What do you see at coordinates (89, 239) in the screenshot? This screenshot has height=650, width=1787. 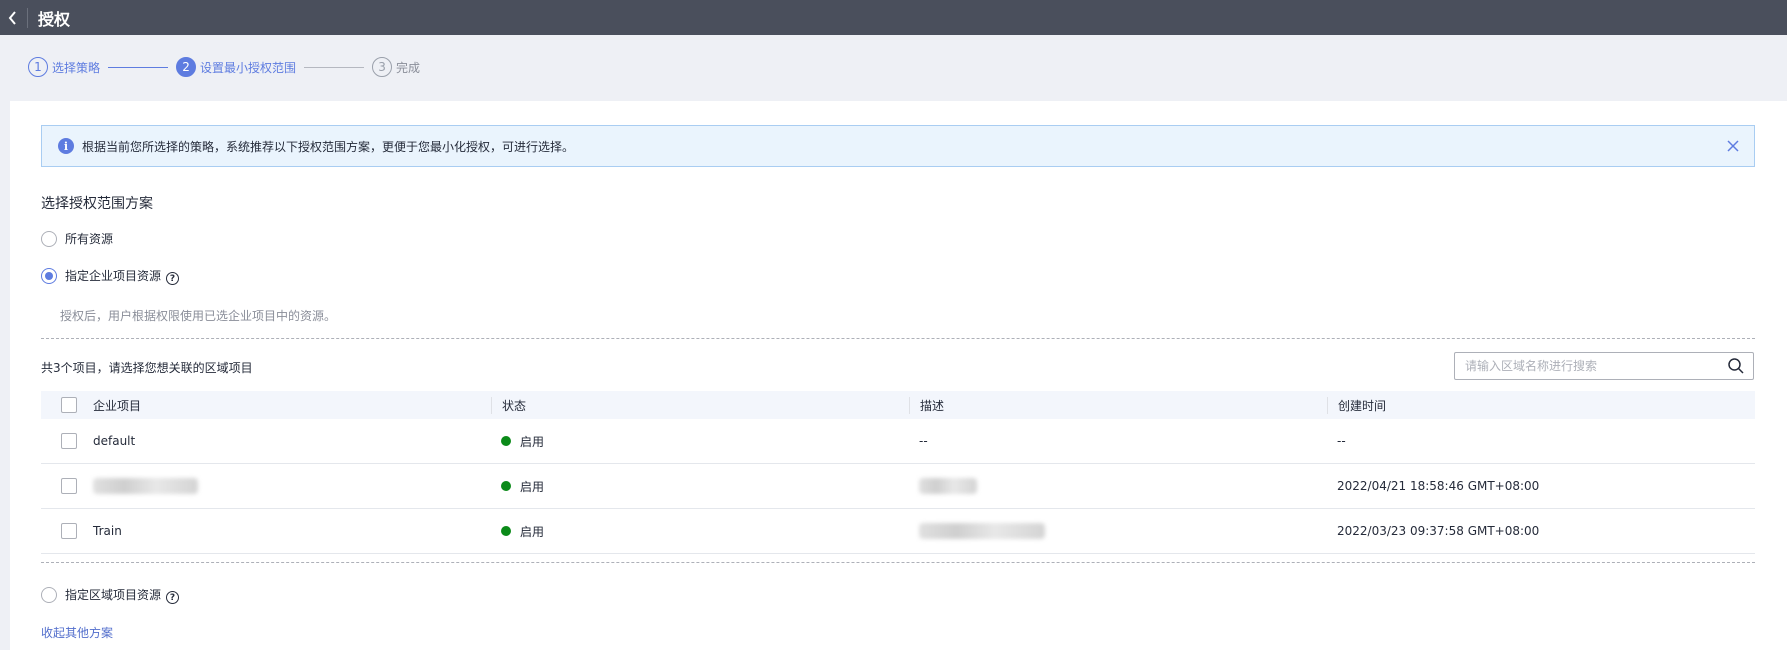 I see `radio-label: 所有资源` at bounding box center [89, 239].